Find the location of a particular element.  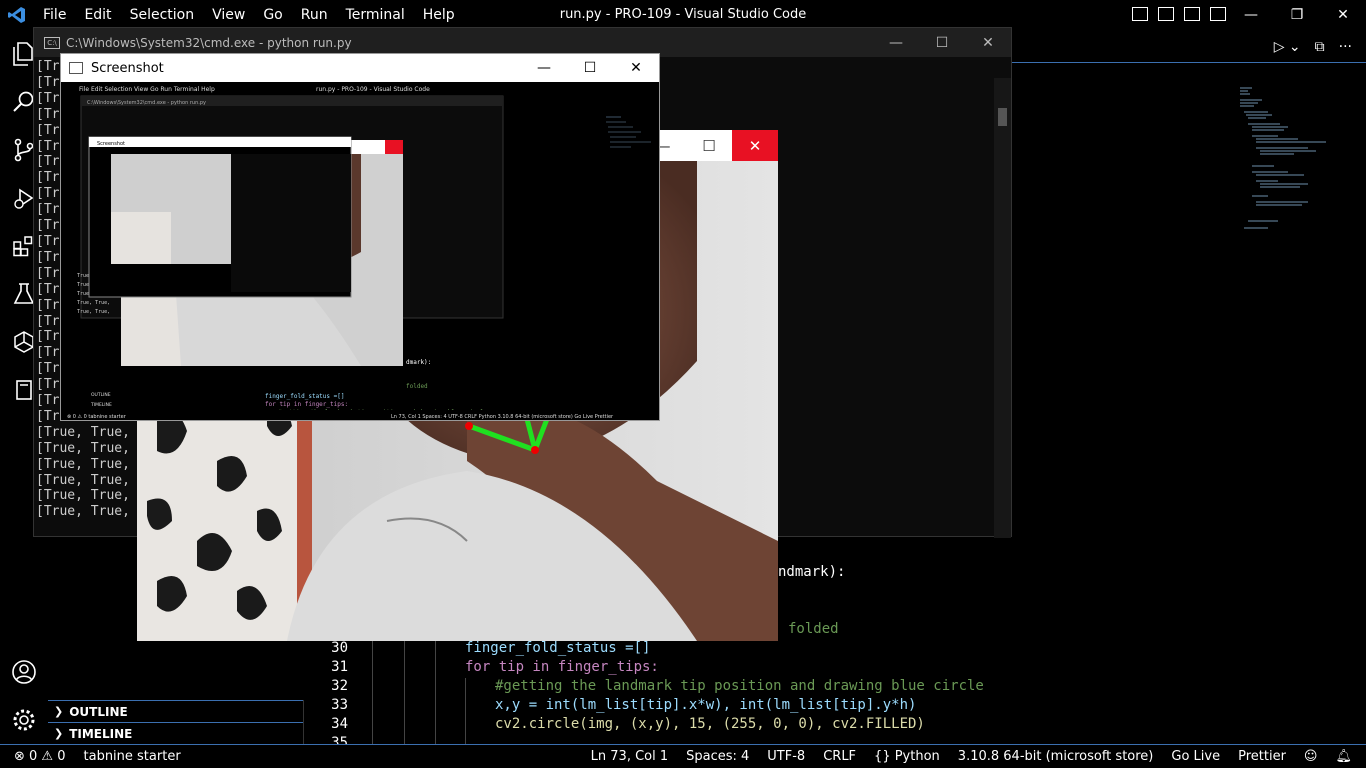

scrollbar-thumb is located at coordinates (1002, 117).